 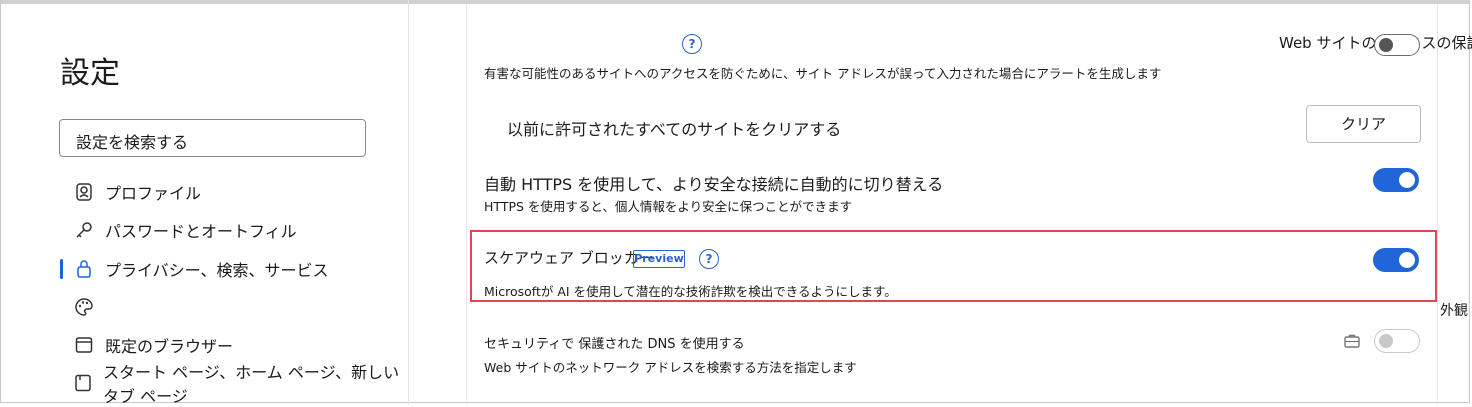 I want to click on scareware-description: Microsoftが AI を使用して潜在的な技術詐欺を検出できるようにします。, so click(x=690, y=291).